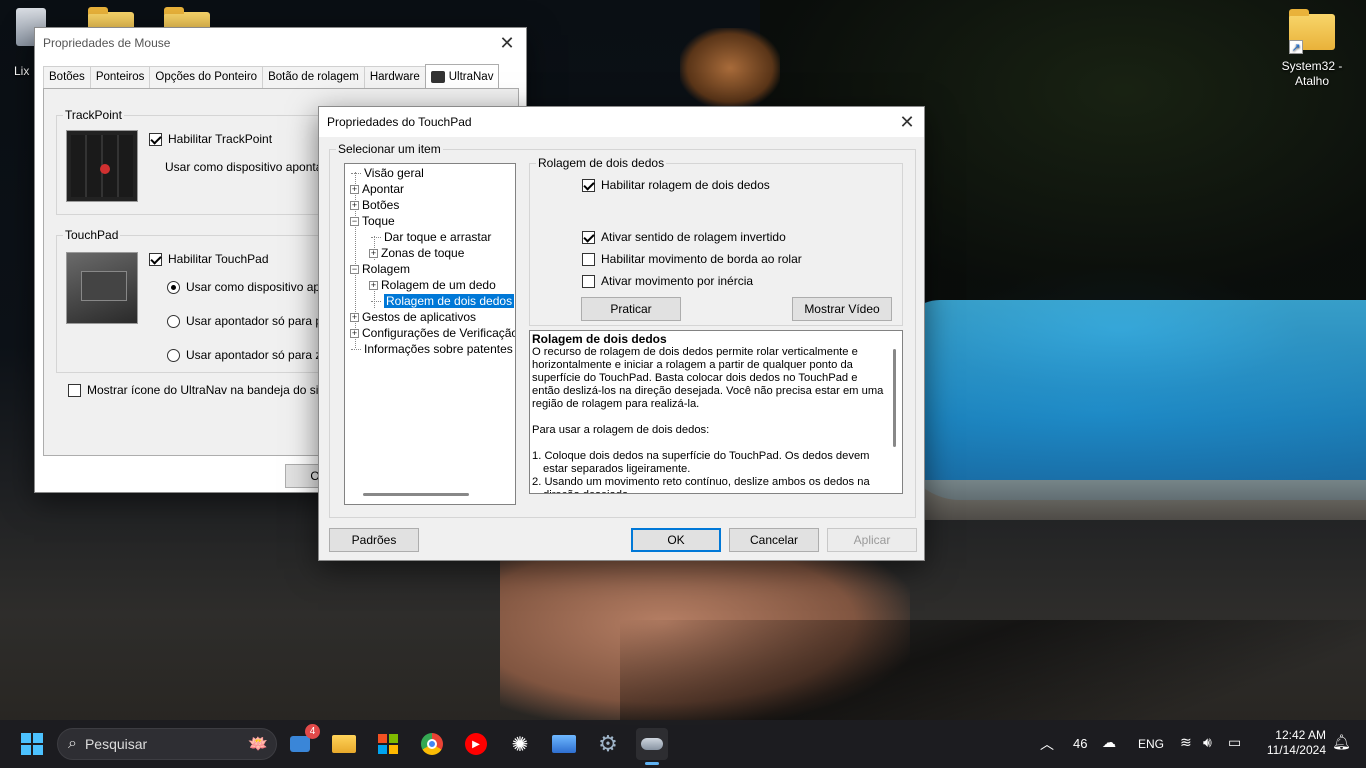 The height and width of the screenshot is (768, 1366). What do you see at coordinates (102, 288) in the screenshot?
I see `touchpad-image` at bounding box center [102, 288].